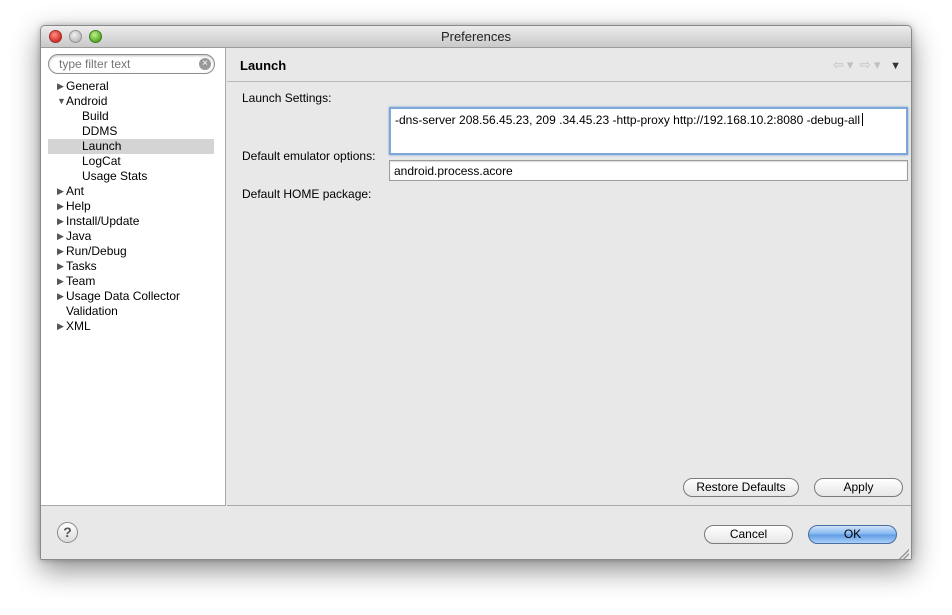 Image resolution: width=952 pixels, height=615 pixels. I want to click on tree-item-android: ▼ Android, so click(131, 101).